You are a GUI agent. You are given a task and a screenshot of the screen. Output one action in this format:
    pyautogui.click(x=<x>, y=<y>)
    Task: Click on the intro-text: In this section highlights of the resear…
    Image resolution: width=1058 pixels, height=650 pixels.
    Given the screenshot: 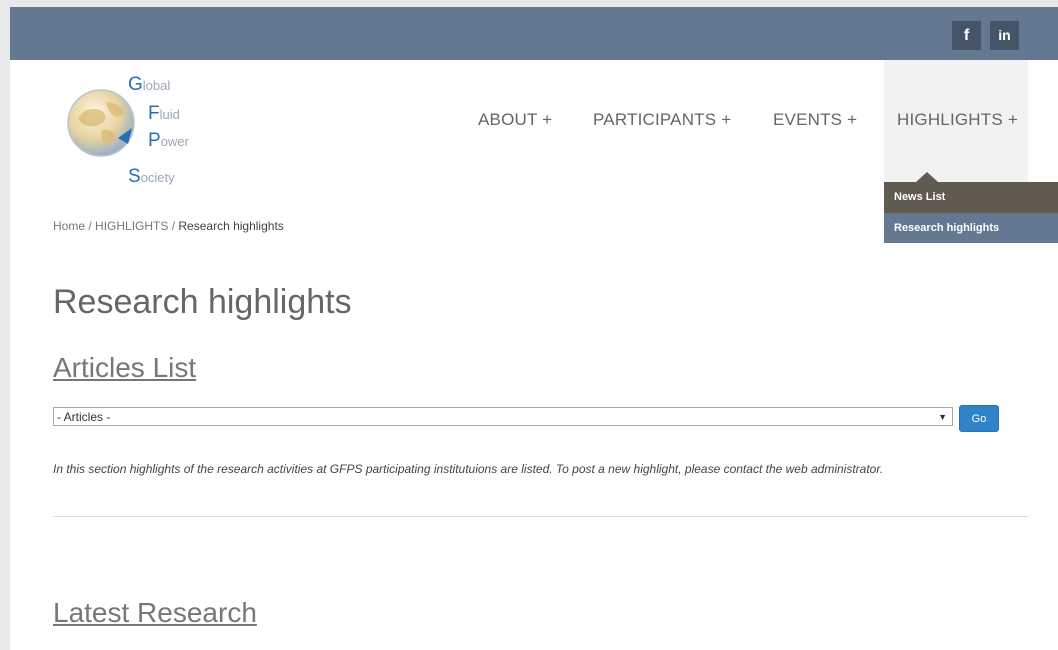 What is the action you would take?
    pyautogui.click(x=468, y=469)
    